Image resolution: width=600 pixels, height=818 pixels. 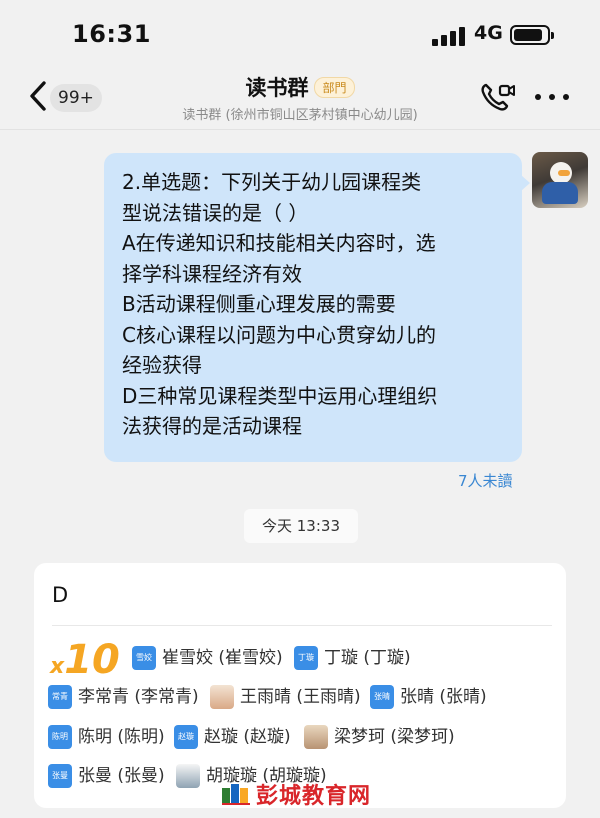 I want to click on network-label: 4G, so click(x=488, y=33).